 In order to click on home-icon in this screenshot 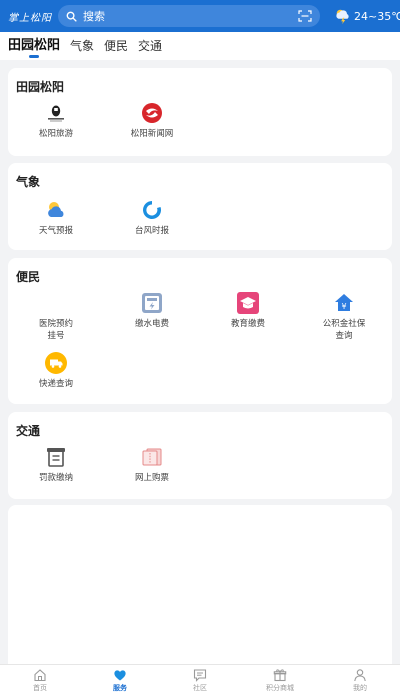, I will do `click(40, 675)`.